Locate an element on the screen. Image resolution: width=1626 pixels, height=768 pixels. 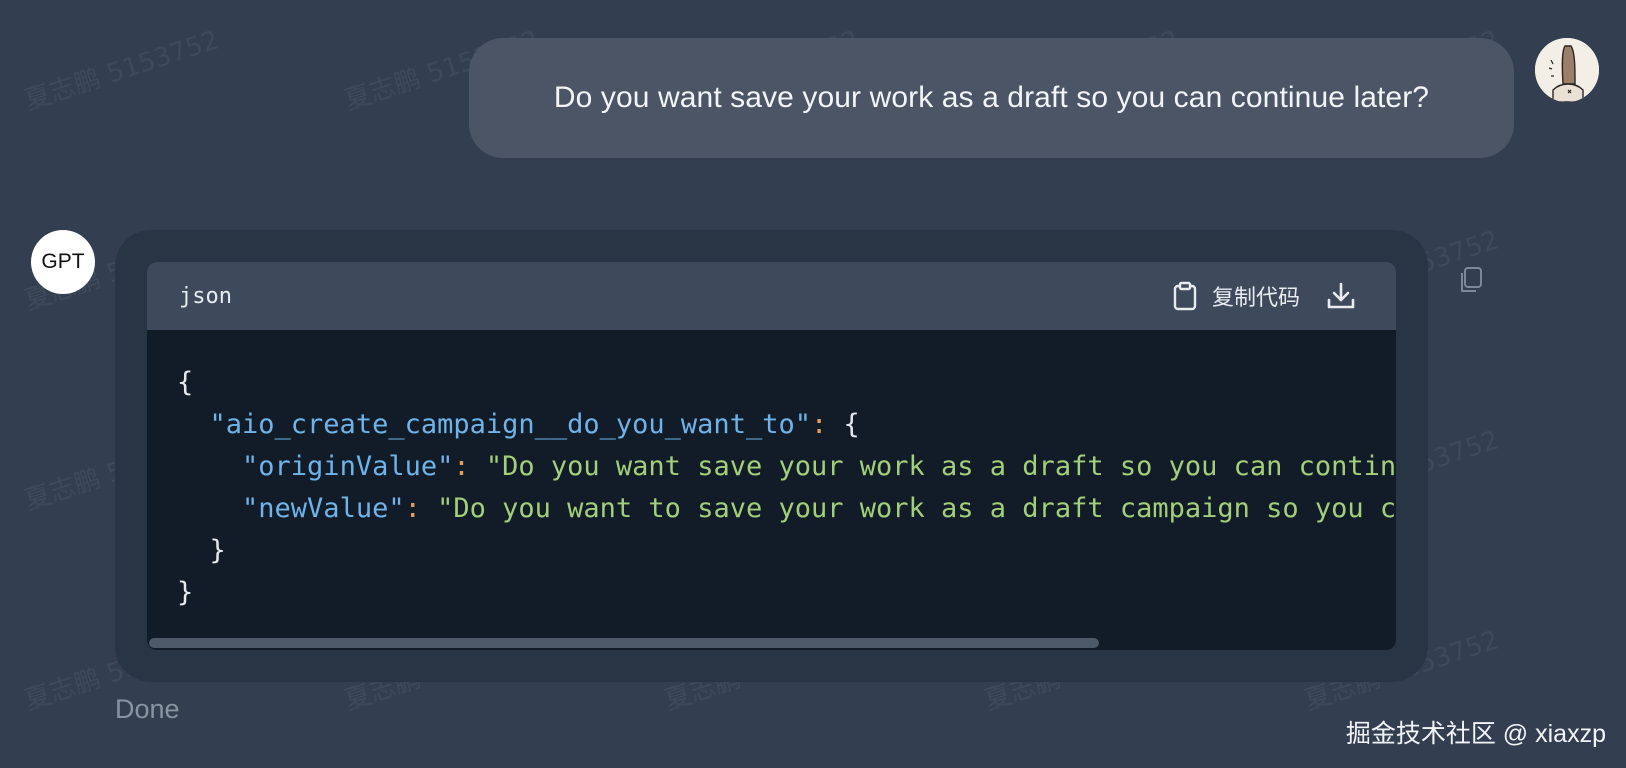
user-avatar-drawing-icon is located at coordinates (1567, 70).